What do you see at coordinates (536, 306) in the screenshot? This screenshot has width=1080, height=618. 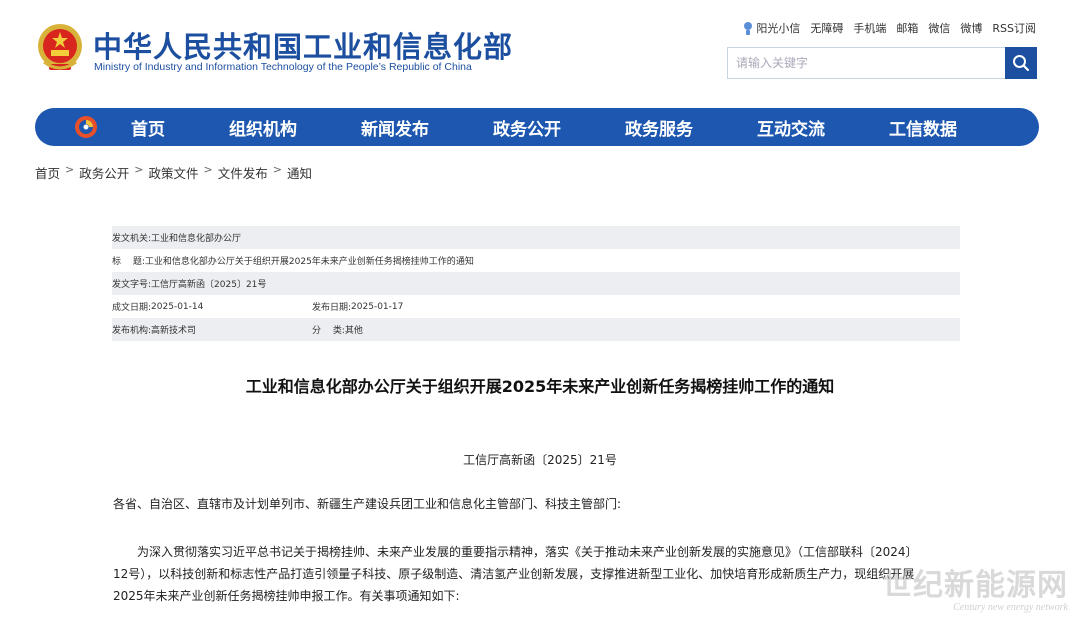 I see `meta-row-dates: 成文日期: 2025-01-14 发布日期: 2025-01-17` at bounding box center [536, 306].